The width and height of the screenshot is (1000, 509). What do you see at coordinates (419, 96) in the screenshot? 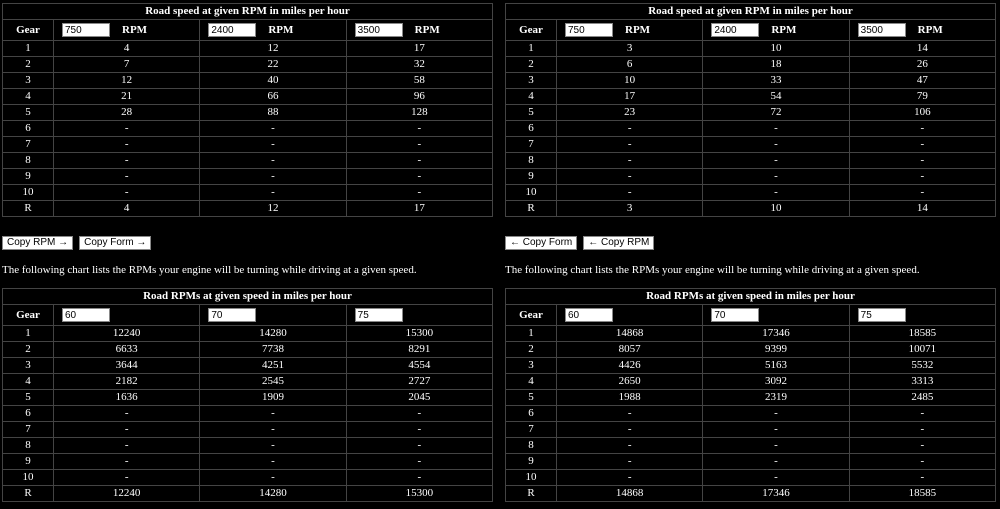
I see `value-cell: 96` at bounding box center [419, 96].